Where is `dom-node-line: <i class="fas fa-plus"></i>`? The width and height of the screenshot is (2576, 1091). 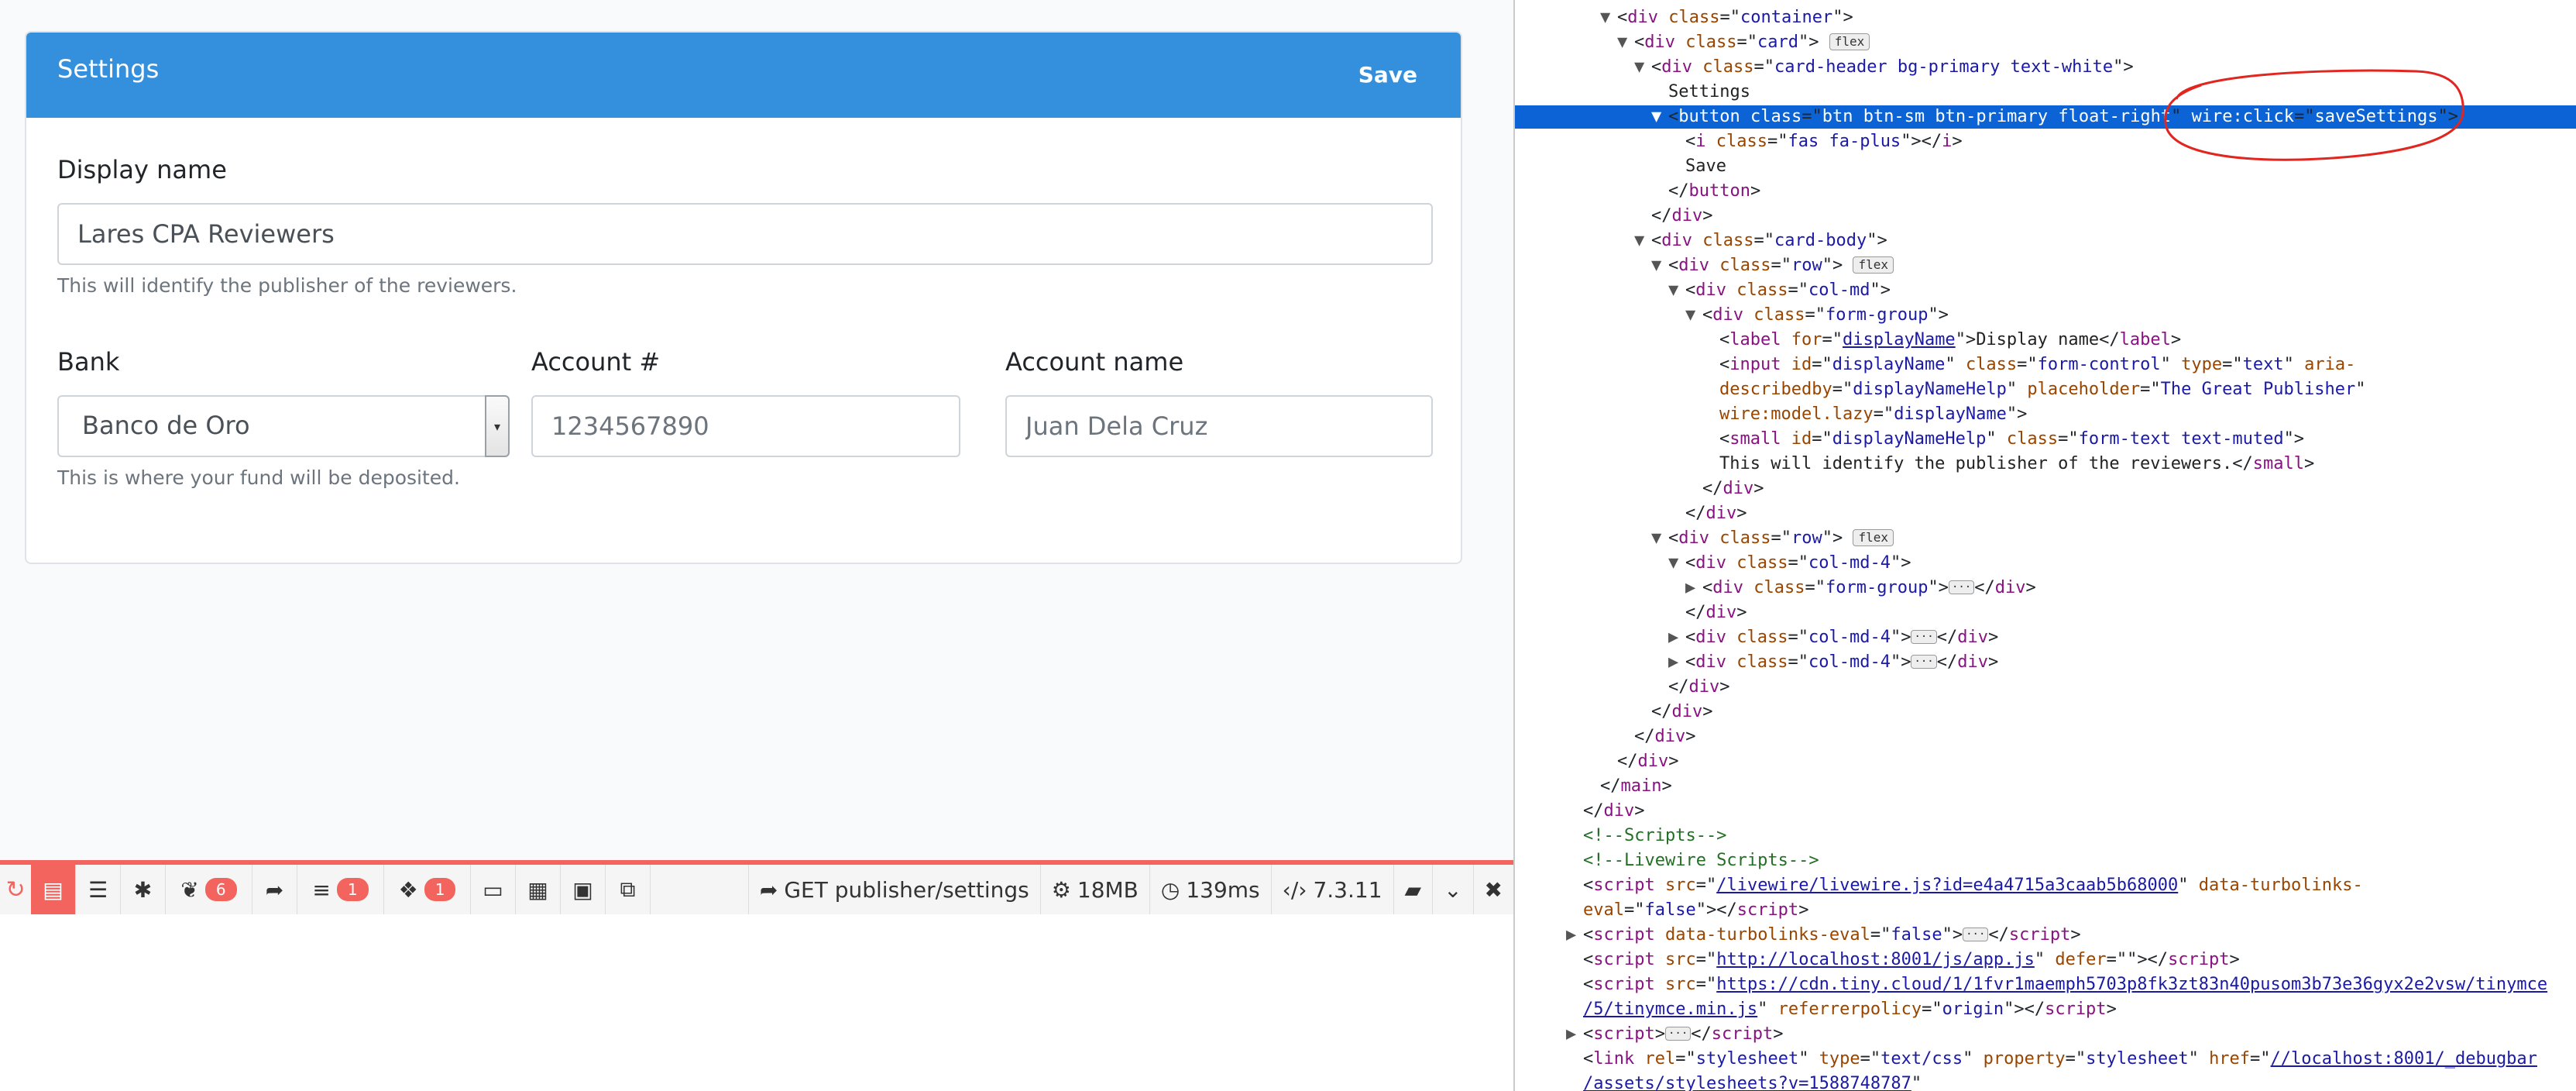 dom-node-line: <i class="fas fa-plus"></i> is located at coordinates (2045, 141).